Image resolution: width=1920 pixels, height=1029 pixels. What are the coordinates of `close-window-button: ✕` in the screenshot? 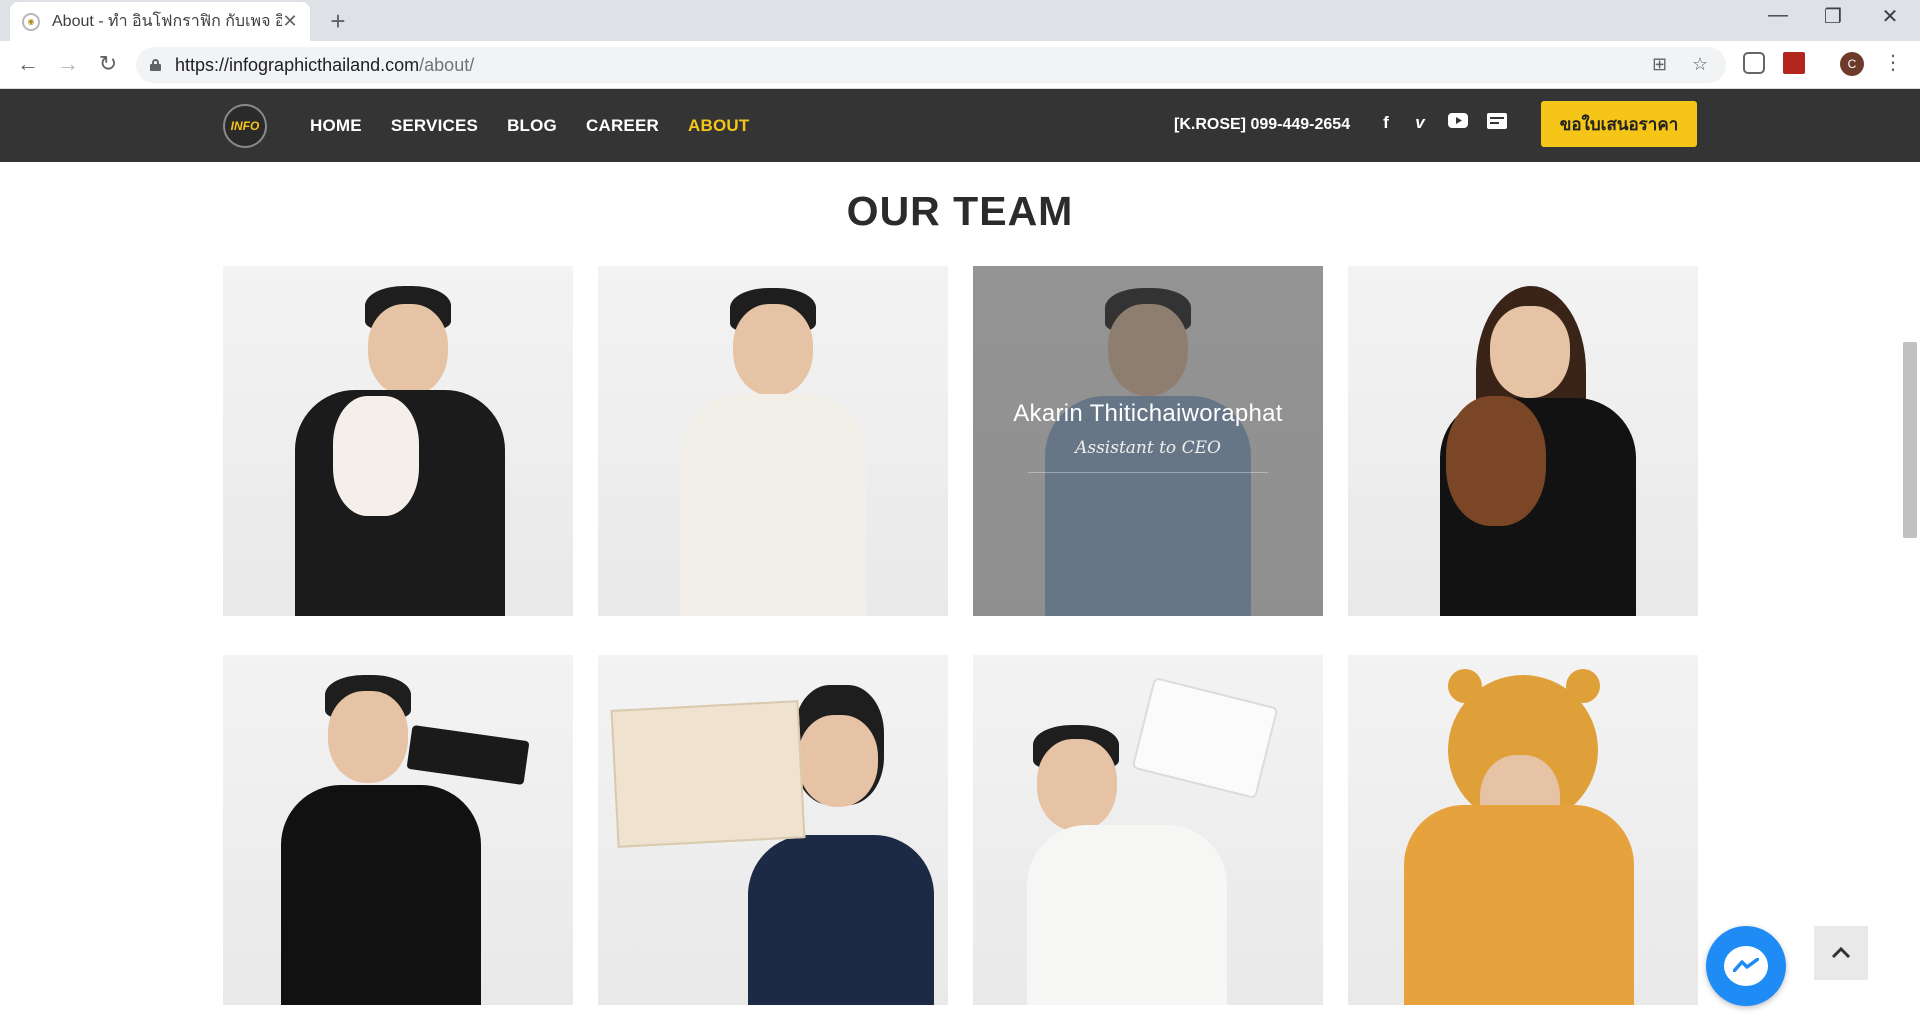 It's located at (1890, 16).